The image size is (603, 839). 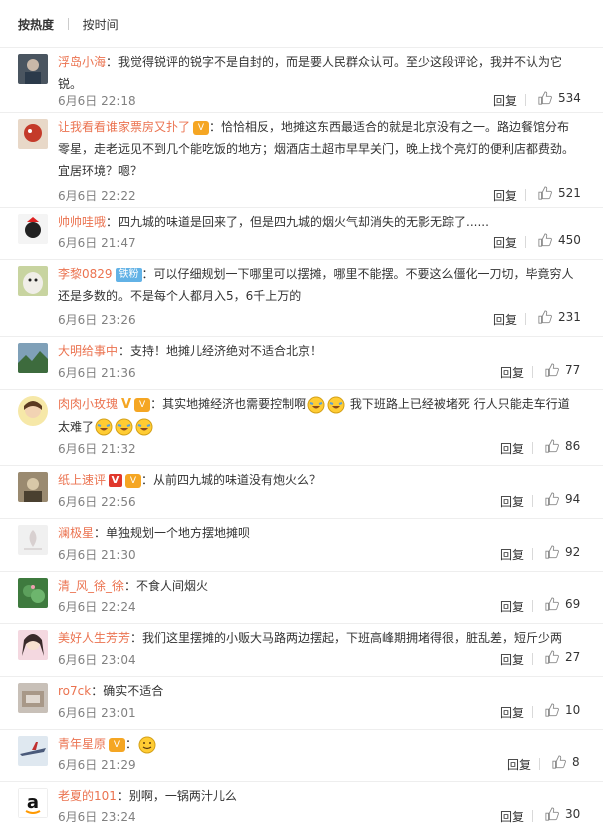 What do you see at coordinates (74, 691) in the screenshot?
I see `username: ro7ck` at bounding box center [74, 691].